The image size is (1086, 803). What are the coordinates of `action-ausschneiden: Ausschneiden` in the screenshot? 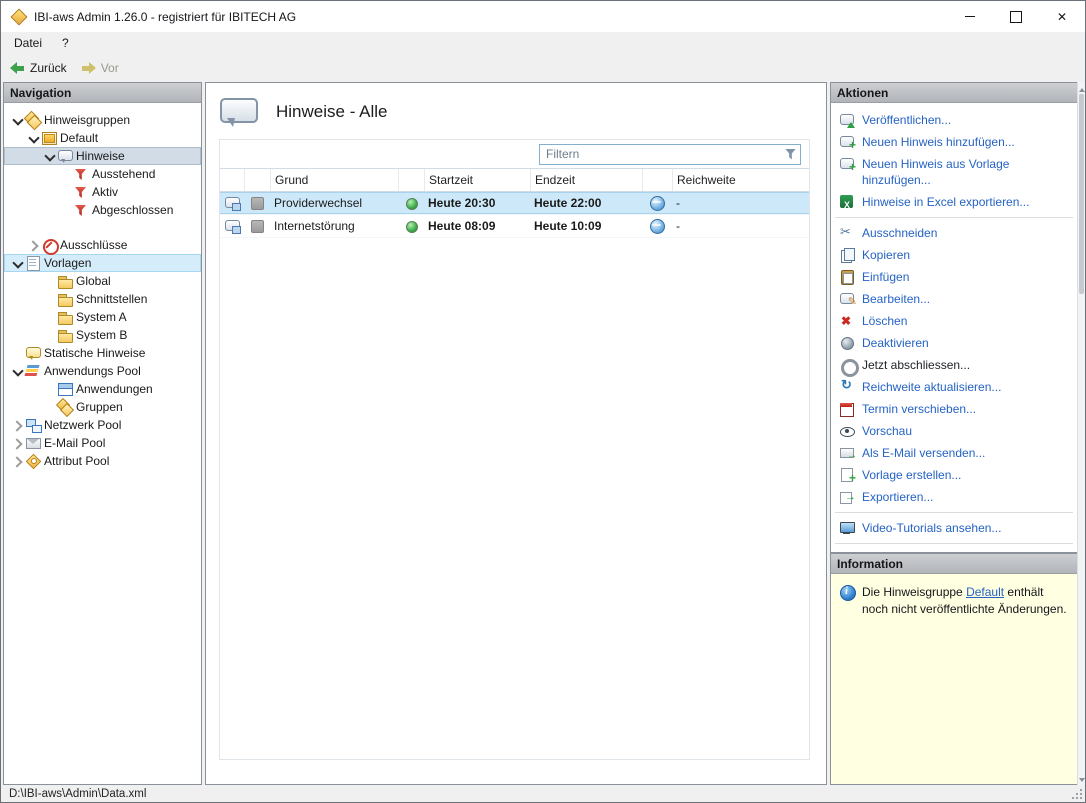 It's located at (954, 233).